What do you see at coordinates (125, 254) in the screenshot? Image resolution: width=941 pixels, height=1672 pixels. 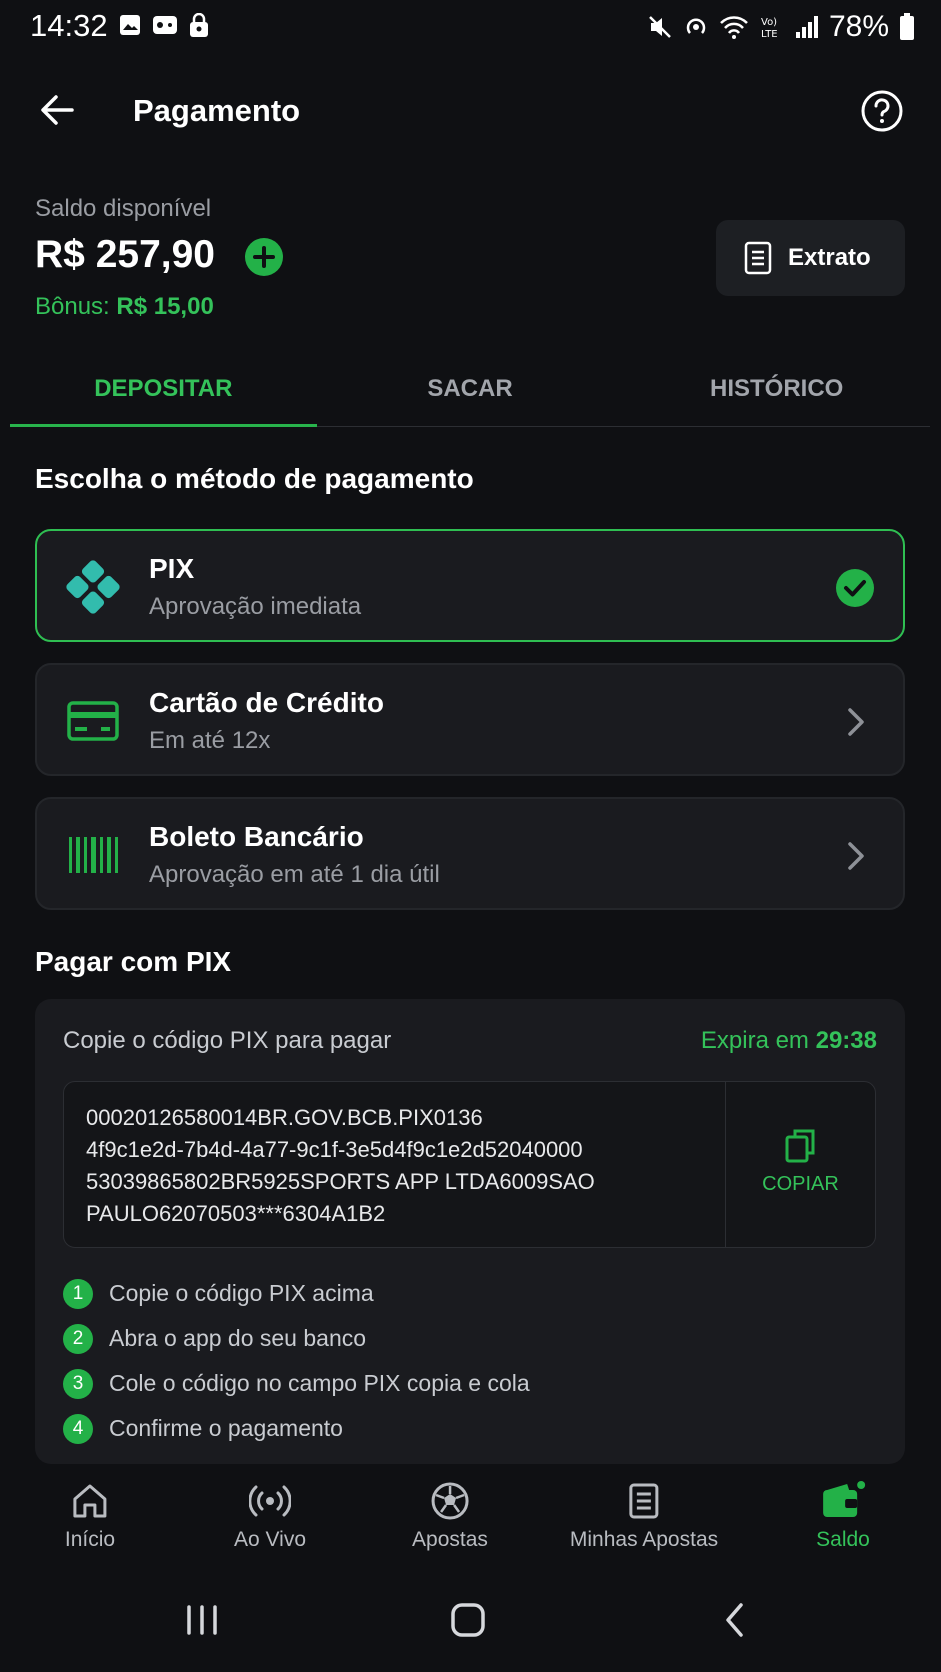 I see `balance-value: R$ 257,90` at bounding box center [125, 254].